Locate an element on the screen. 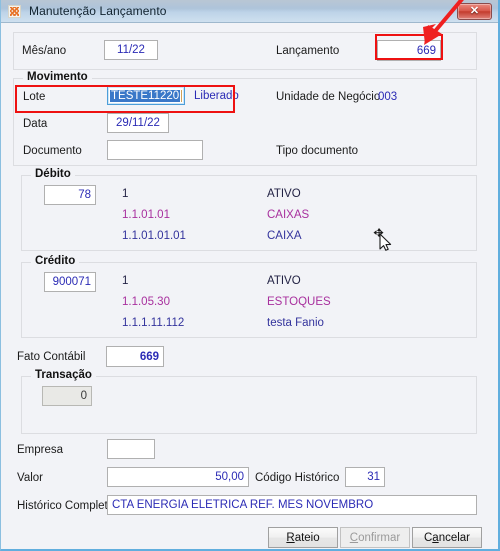  credito-caption: Crédito is located at coordinates (55, 261).